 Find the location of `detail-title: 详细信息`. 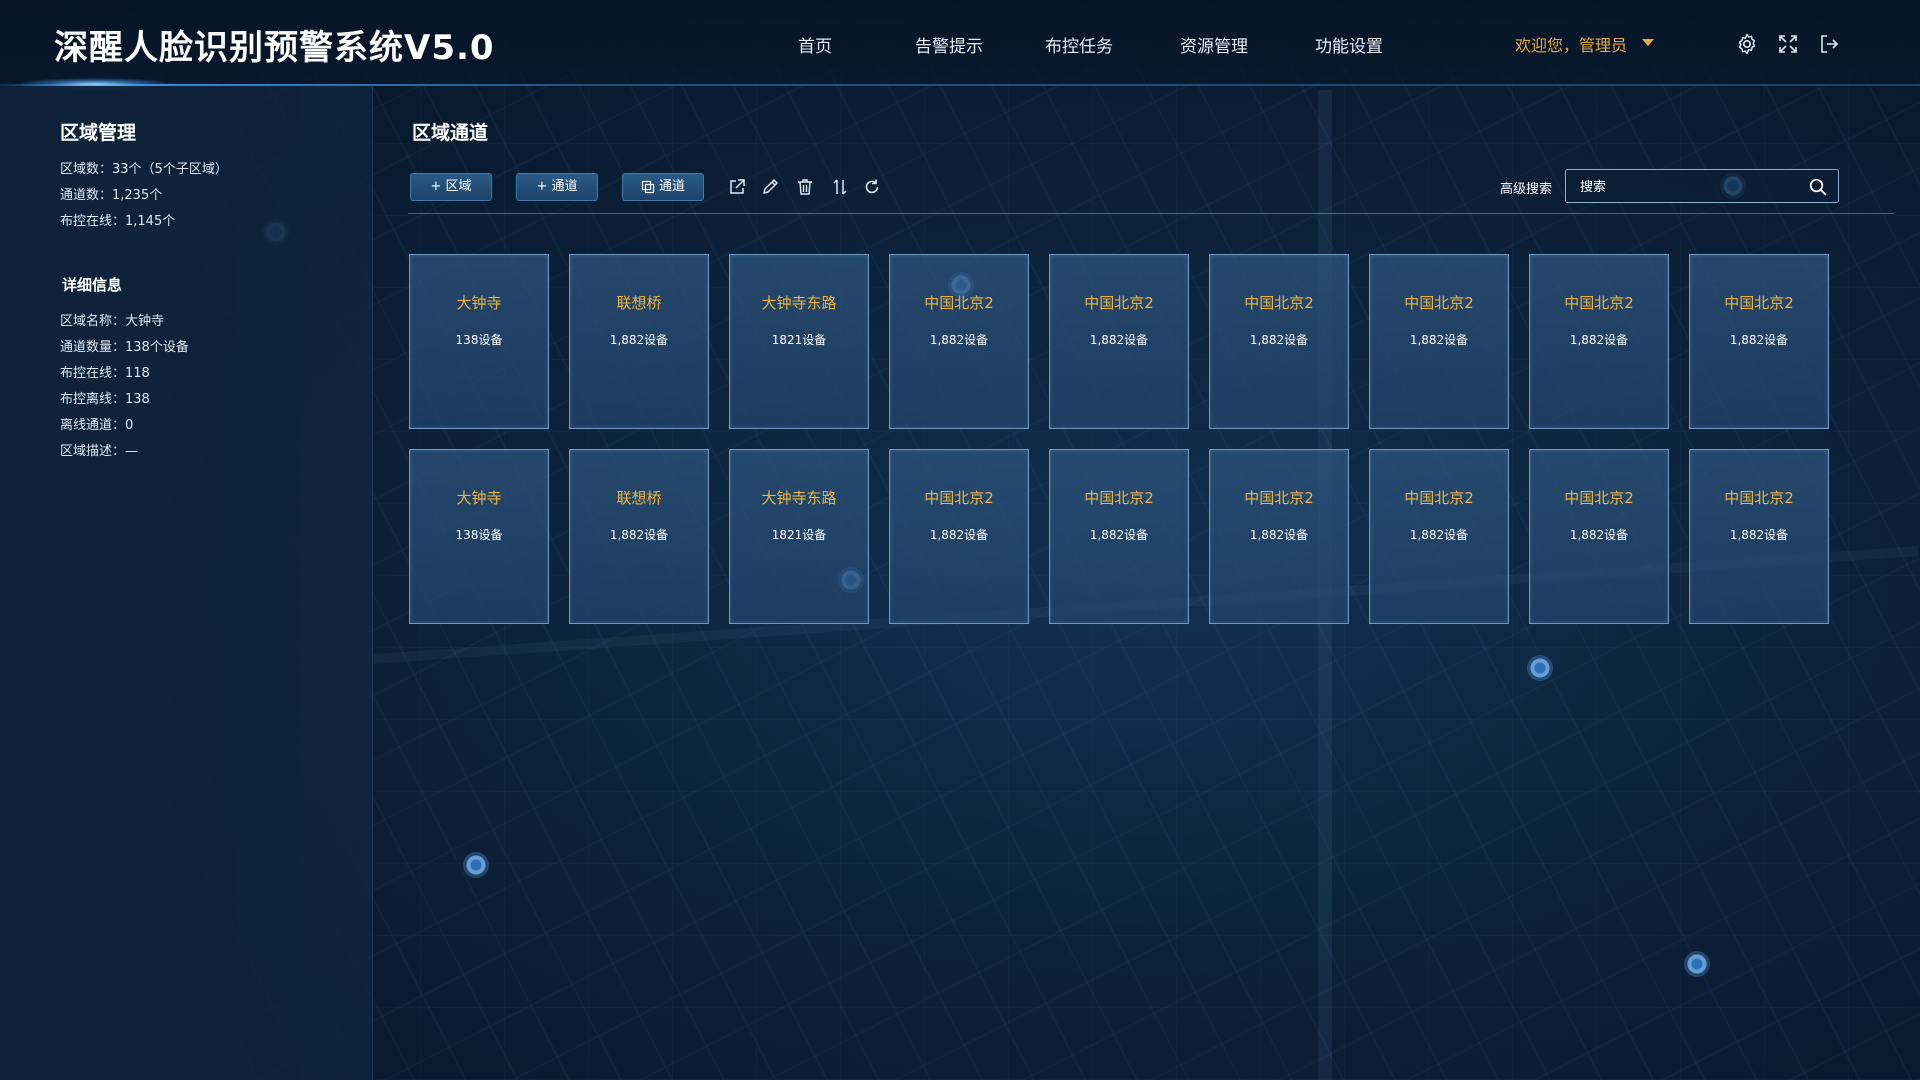

detail-title: 详细信息 is located at coordinates (92, 285).